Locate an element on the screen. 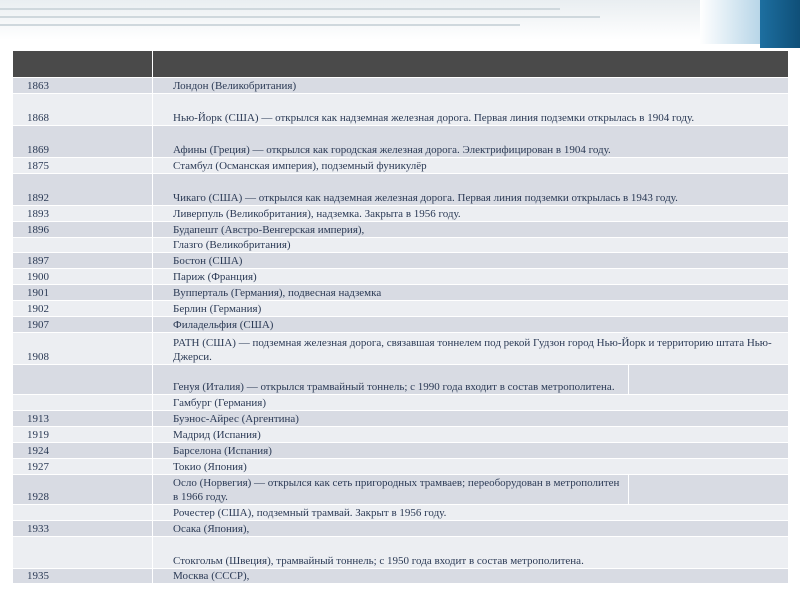  table-row: 1907 Филадельфия (США) is located at coordinates (400, 324).